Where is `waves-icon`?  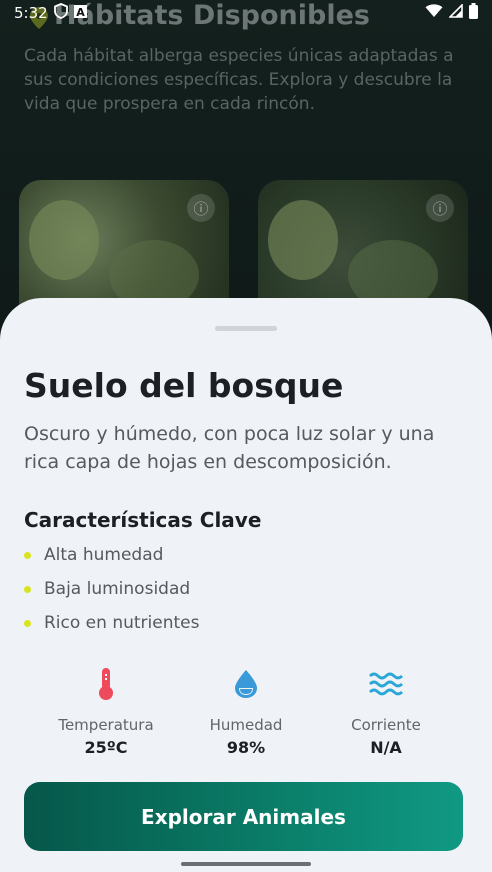 waves-icon is located at coordinates (386, 684).